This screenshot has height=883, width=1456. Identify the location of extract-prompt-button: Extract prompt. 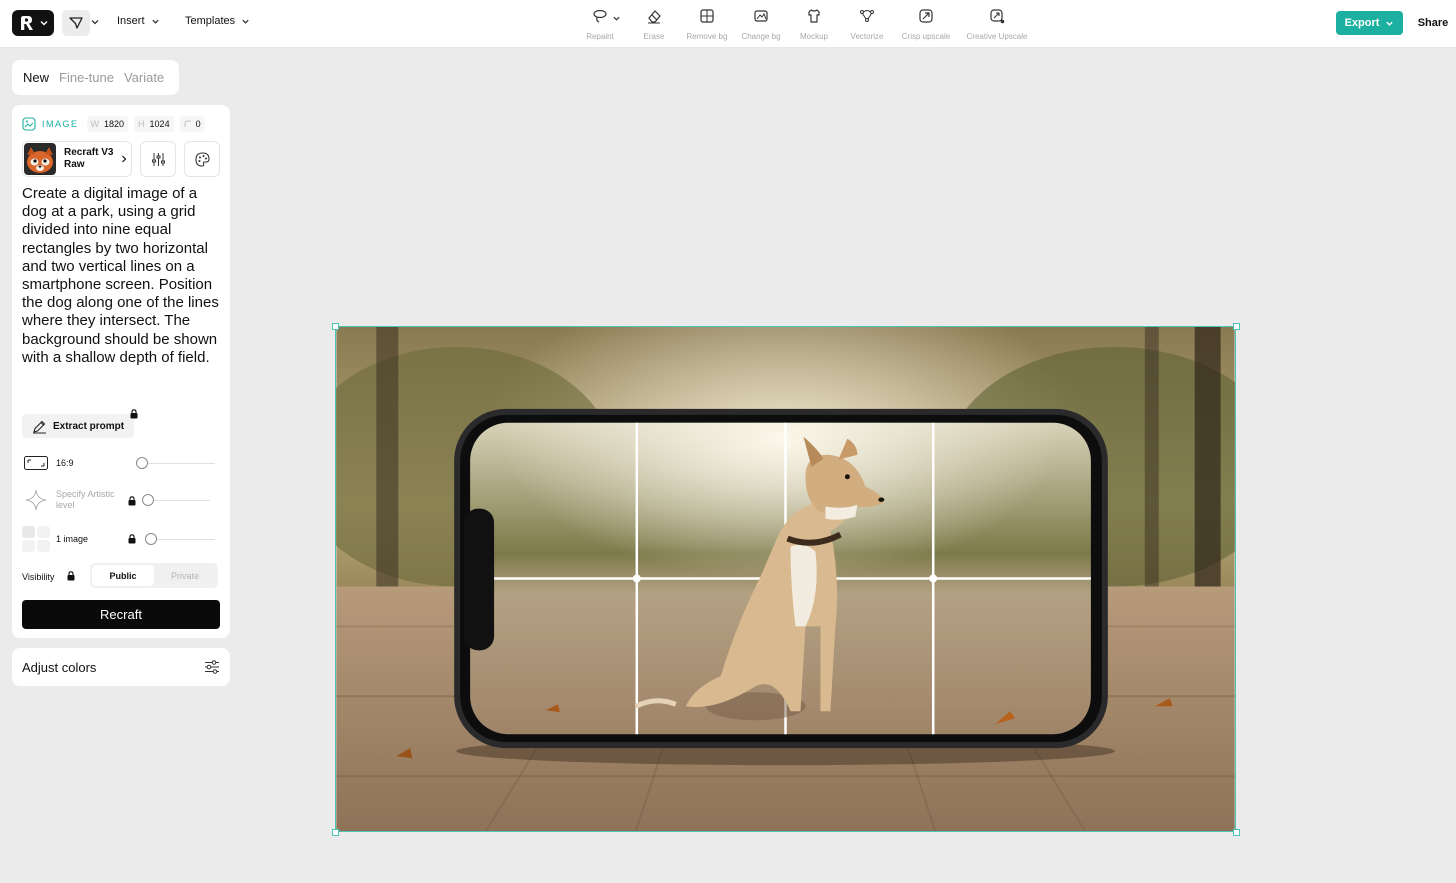
(78, 426).